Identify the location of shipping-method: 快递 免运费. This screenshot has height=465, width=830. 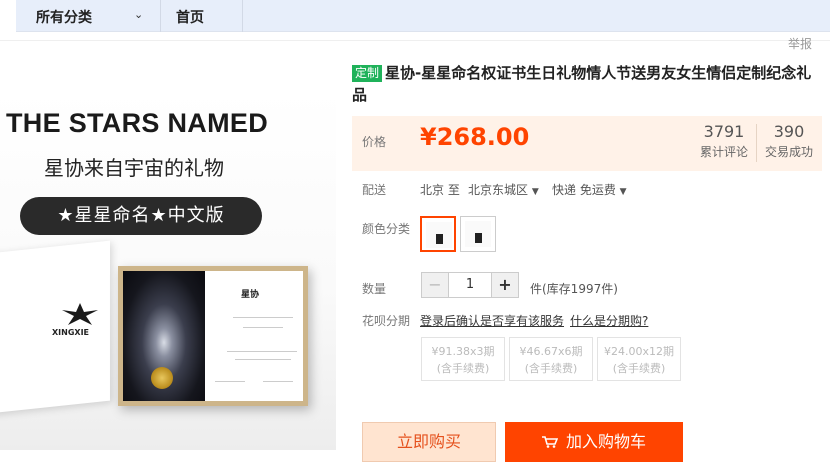
(584, 190).